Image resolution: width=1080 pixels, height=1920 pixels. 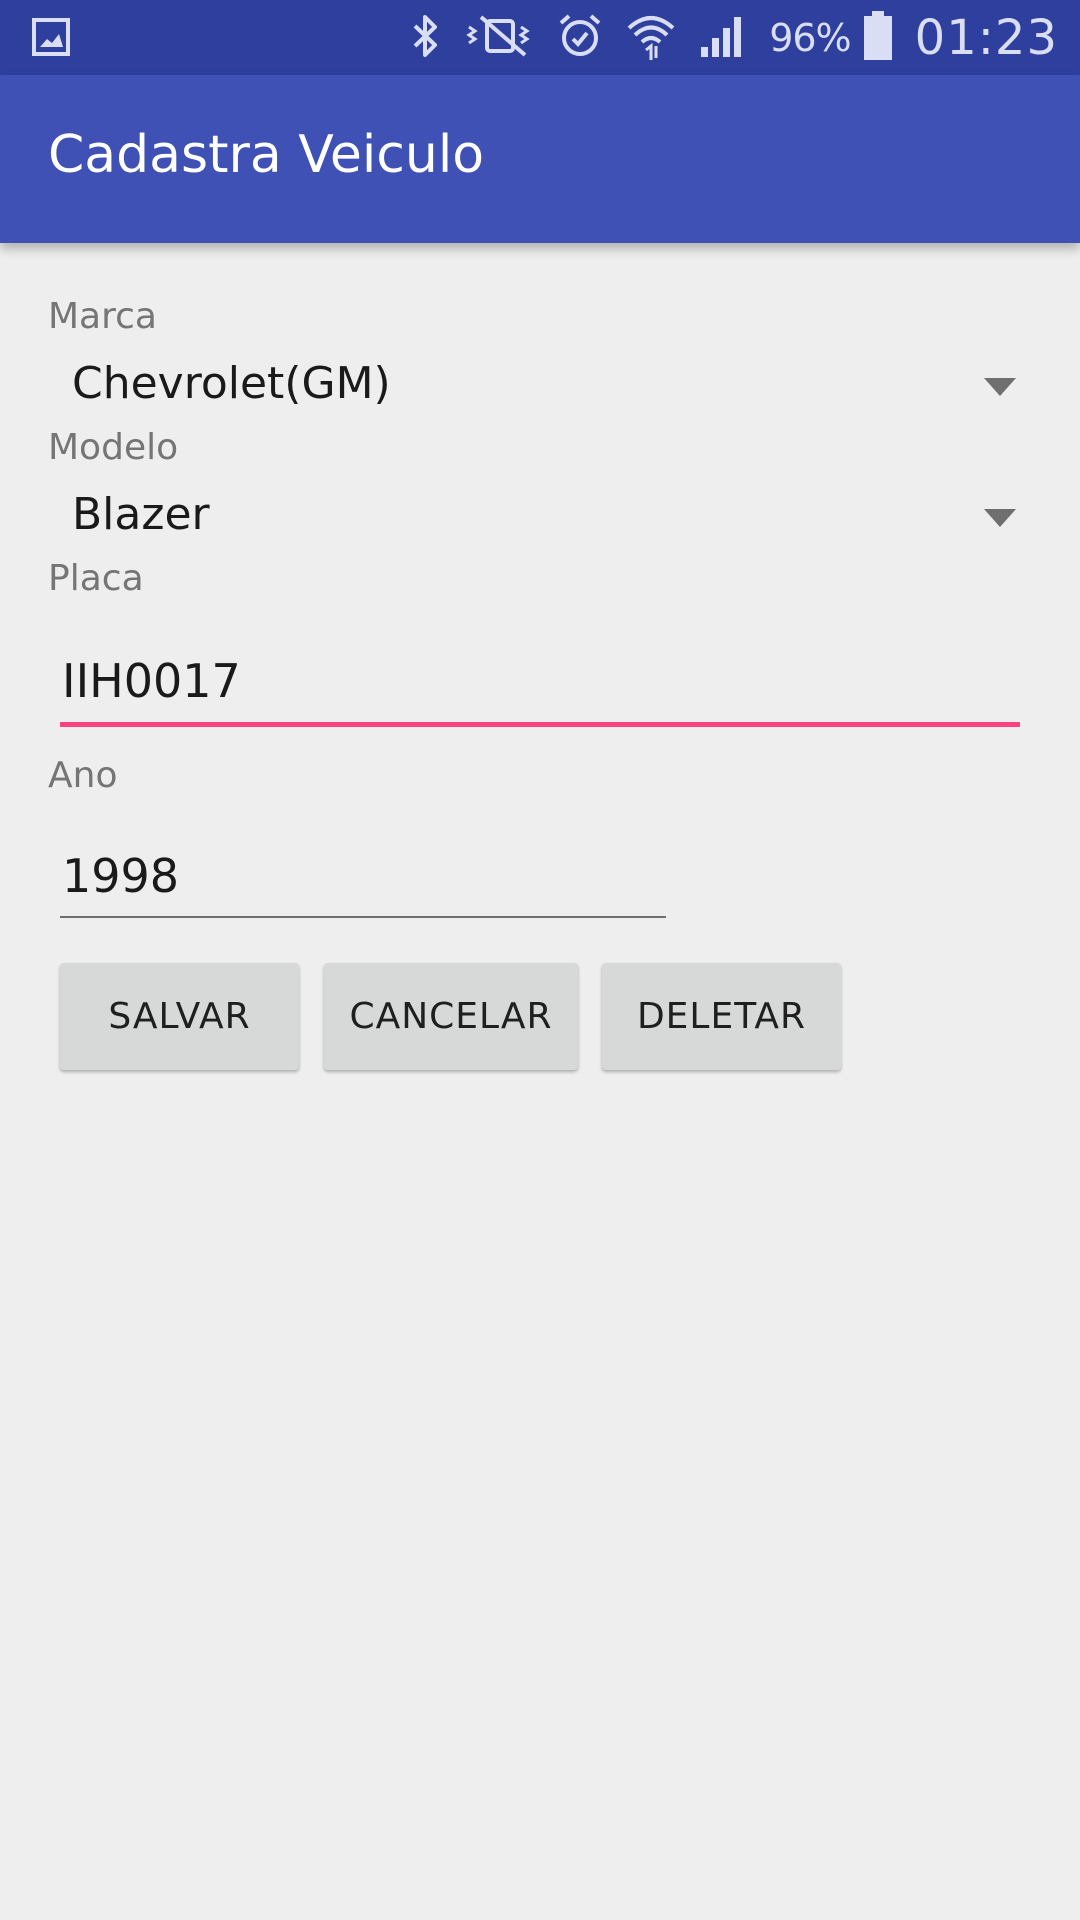 I want to click on vibrate-mute-icon, so click(x=500, y=38).